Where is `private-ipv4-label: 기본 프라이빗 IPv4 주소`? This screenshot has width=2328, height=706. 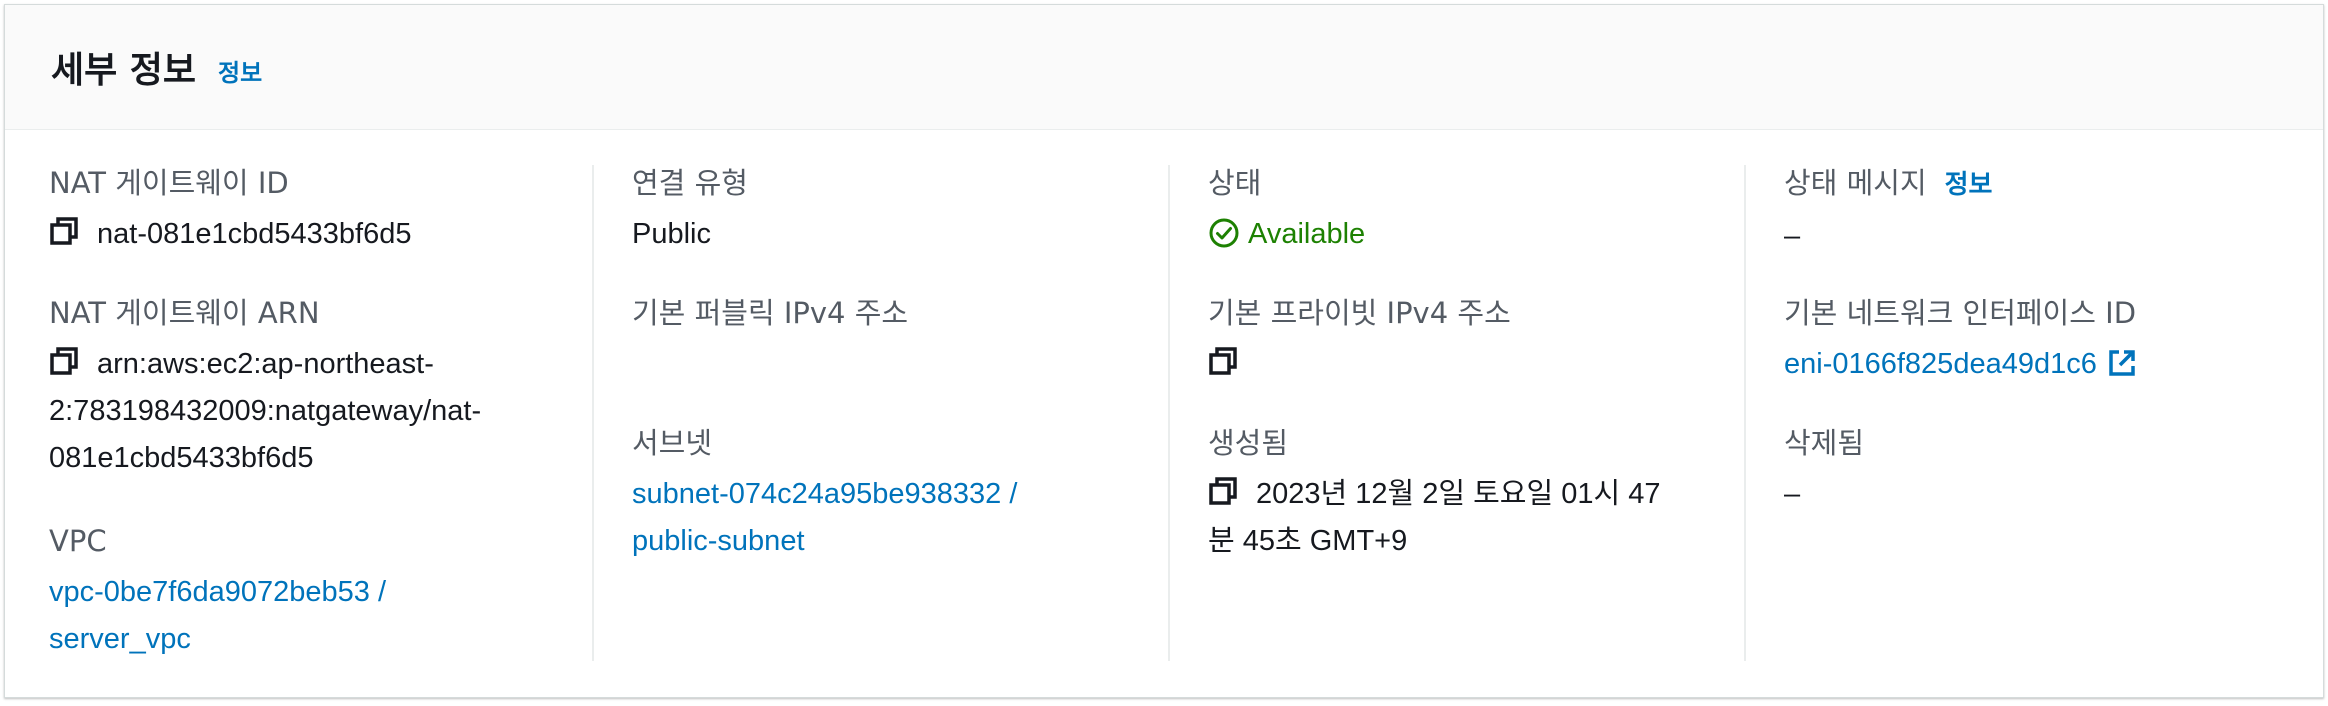 private-ipv4-label: 기본 프라이빗 IPv4 주소 is located at coordinates (1359, 313).